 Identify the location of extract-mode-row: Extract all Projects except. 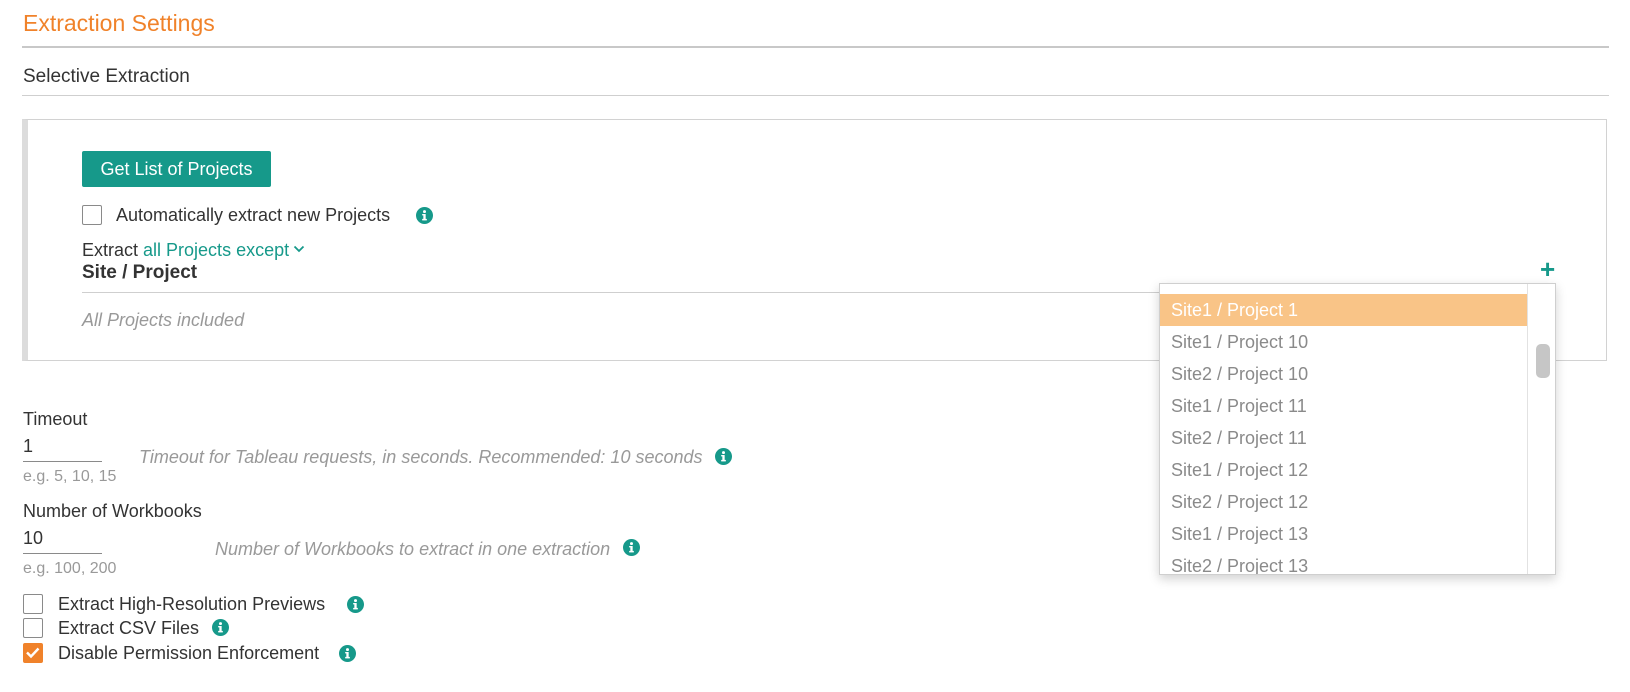
(193, 250).